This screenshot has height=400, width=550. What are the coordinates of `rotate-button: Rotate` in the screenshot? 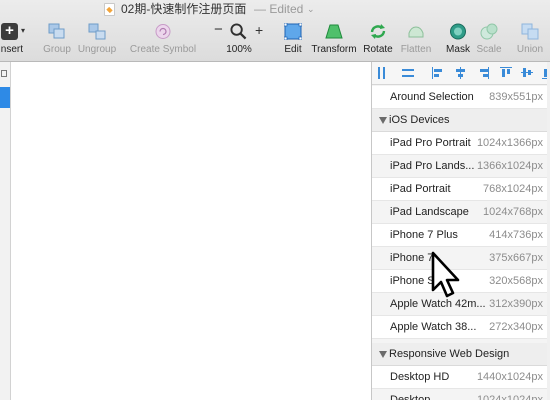 It's located at (378, 40).